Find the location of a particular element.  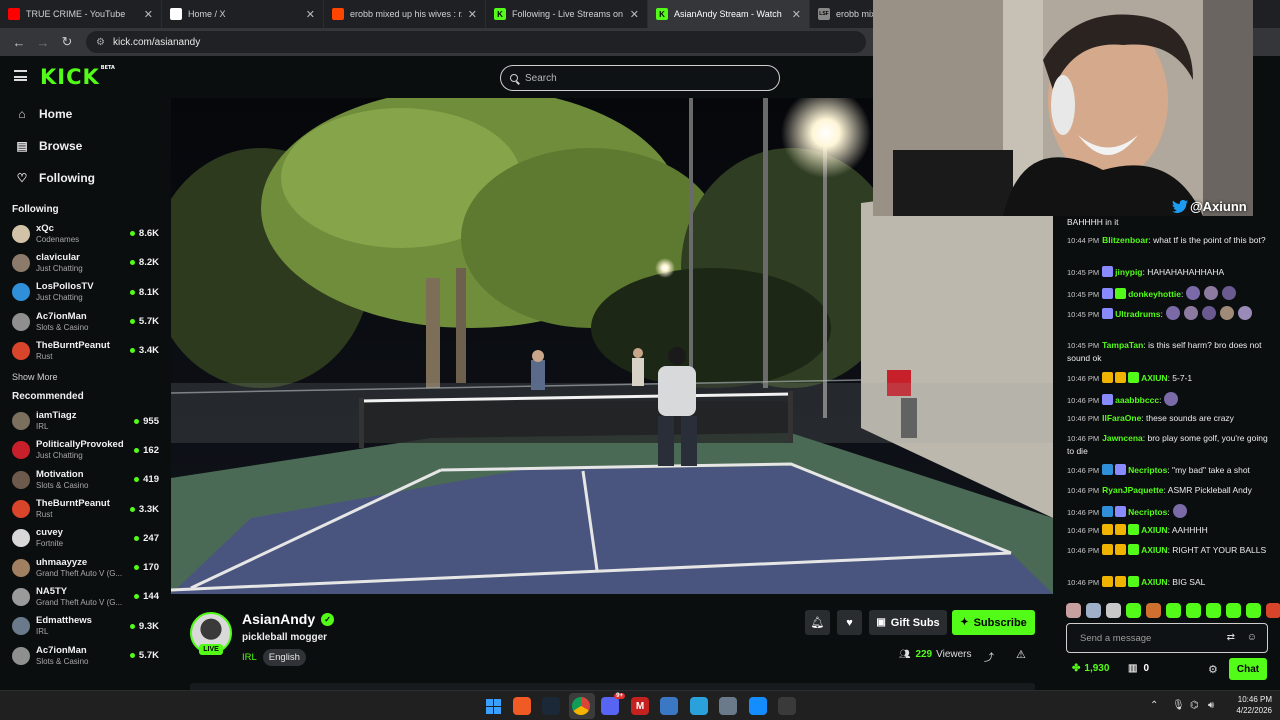

sidebar-channel: NA5TY Grand Theft Auto V (G... 144 is located at coordinates (85, 596).